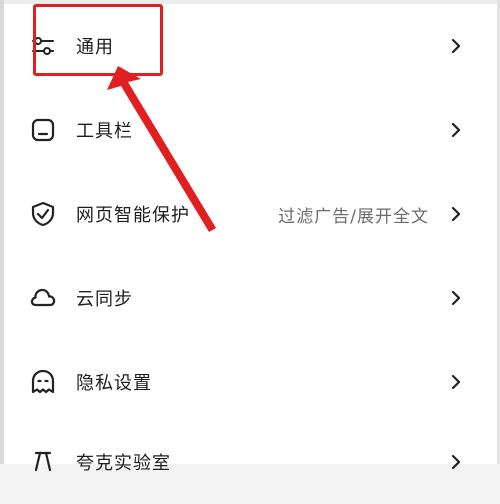 Image resolution: width=500 pixels, height=504 pixels. I want to click on annotation-arrow-icon, so click(161, 149).